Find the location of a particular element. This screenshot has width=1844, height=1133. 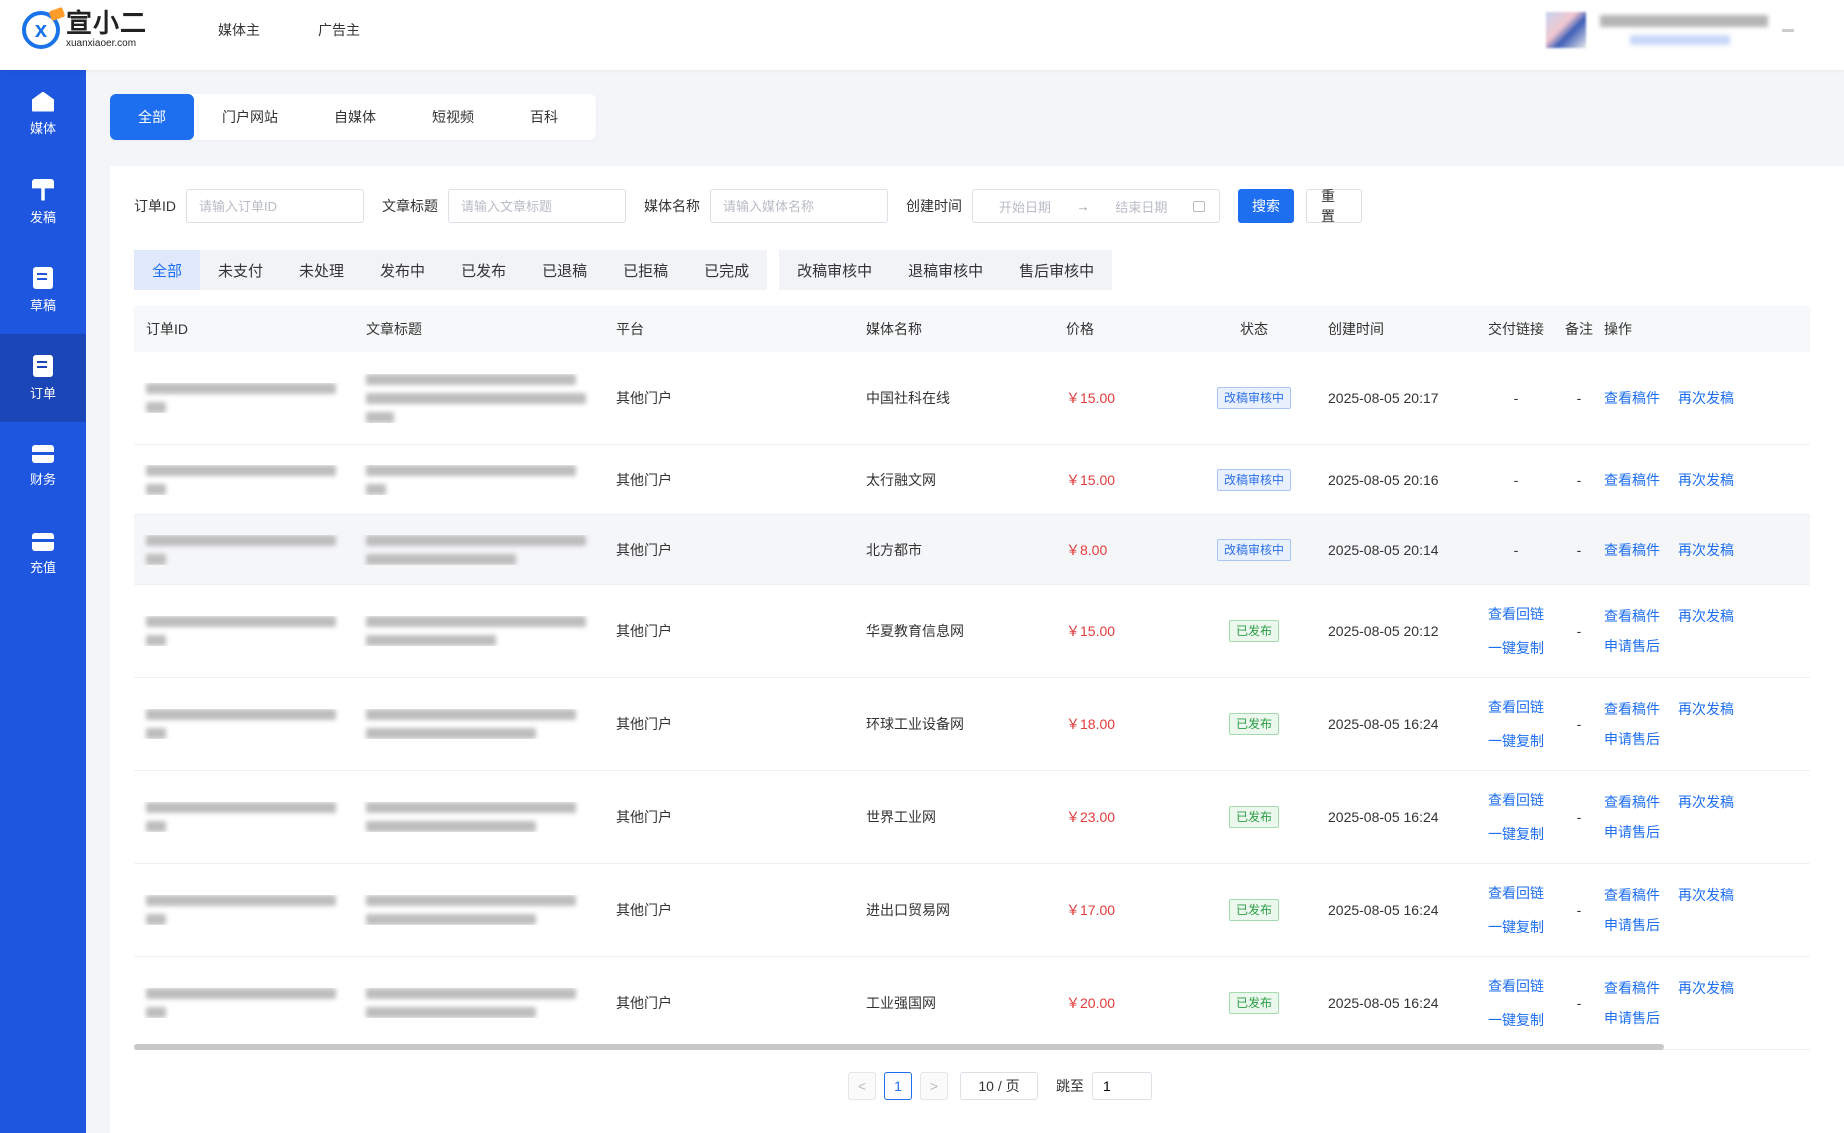

end-date: 结束日期 is located at coordinates (1141, 206).